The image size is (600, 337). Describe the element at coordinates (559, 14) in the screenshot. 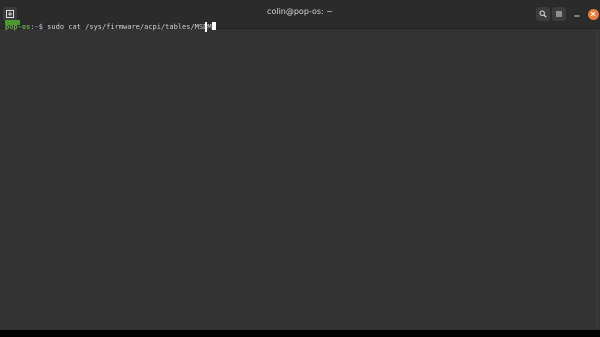

I see `hamburger-menu-icon` at that location.